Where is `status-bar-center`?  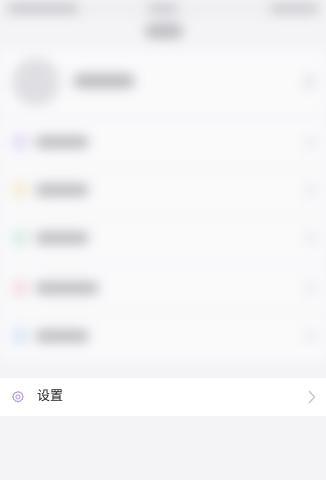 status-bar-center is located at coordinates (163, 8).